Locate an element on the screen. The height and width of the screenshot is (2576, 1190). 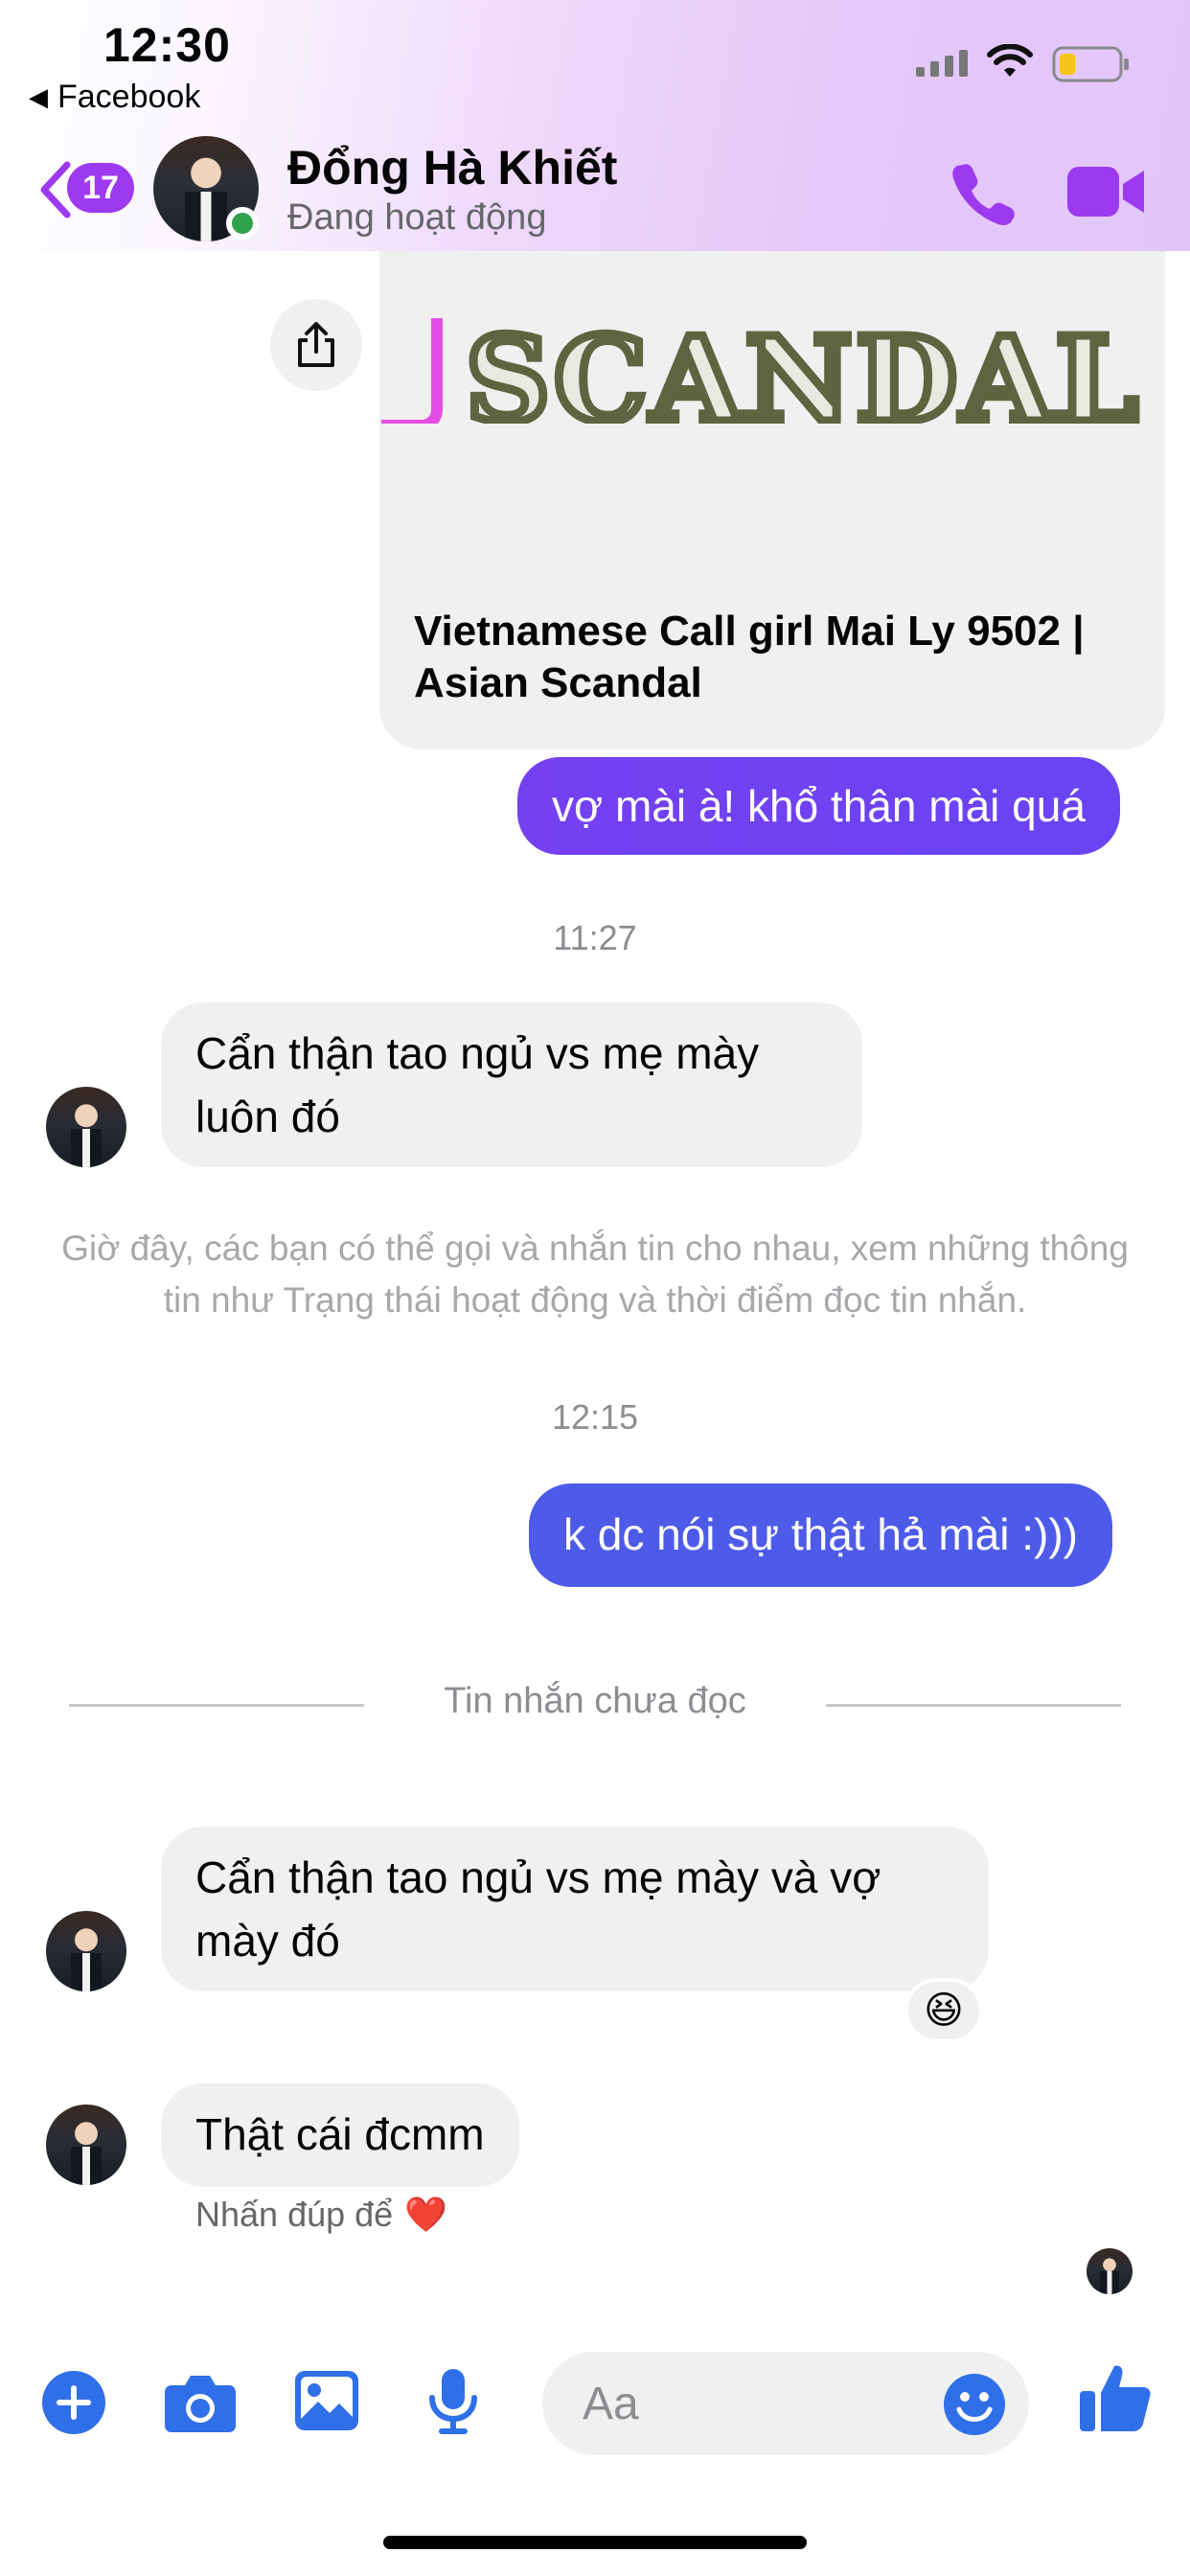
gallery-button is located at coordinates (326, 2400).